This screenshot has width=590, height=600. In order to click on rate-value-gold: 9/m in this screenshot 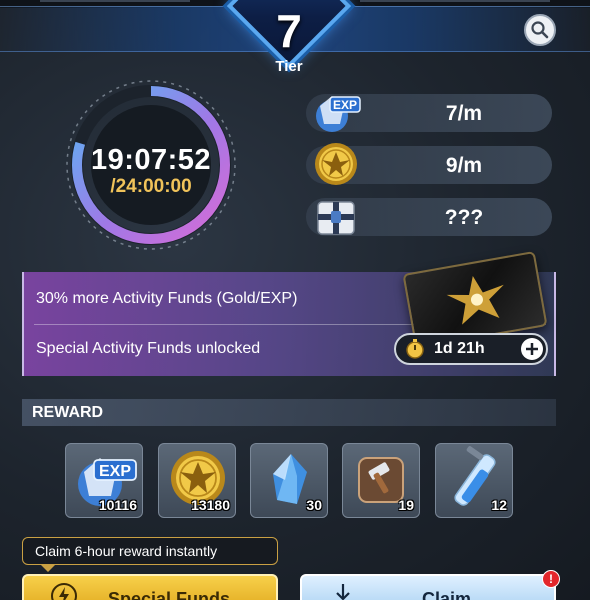, I will do `click(464, 165)`.